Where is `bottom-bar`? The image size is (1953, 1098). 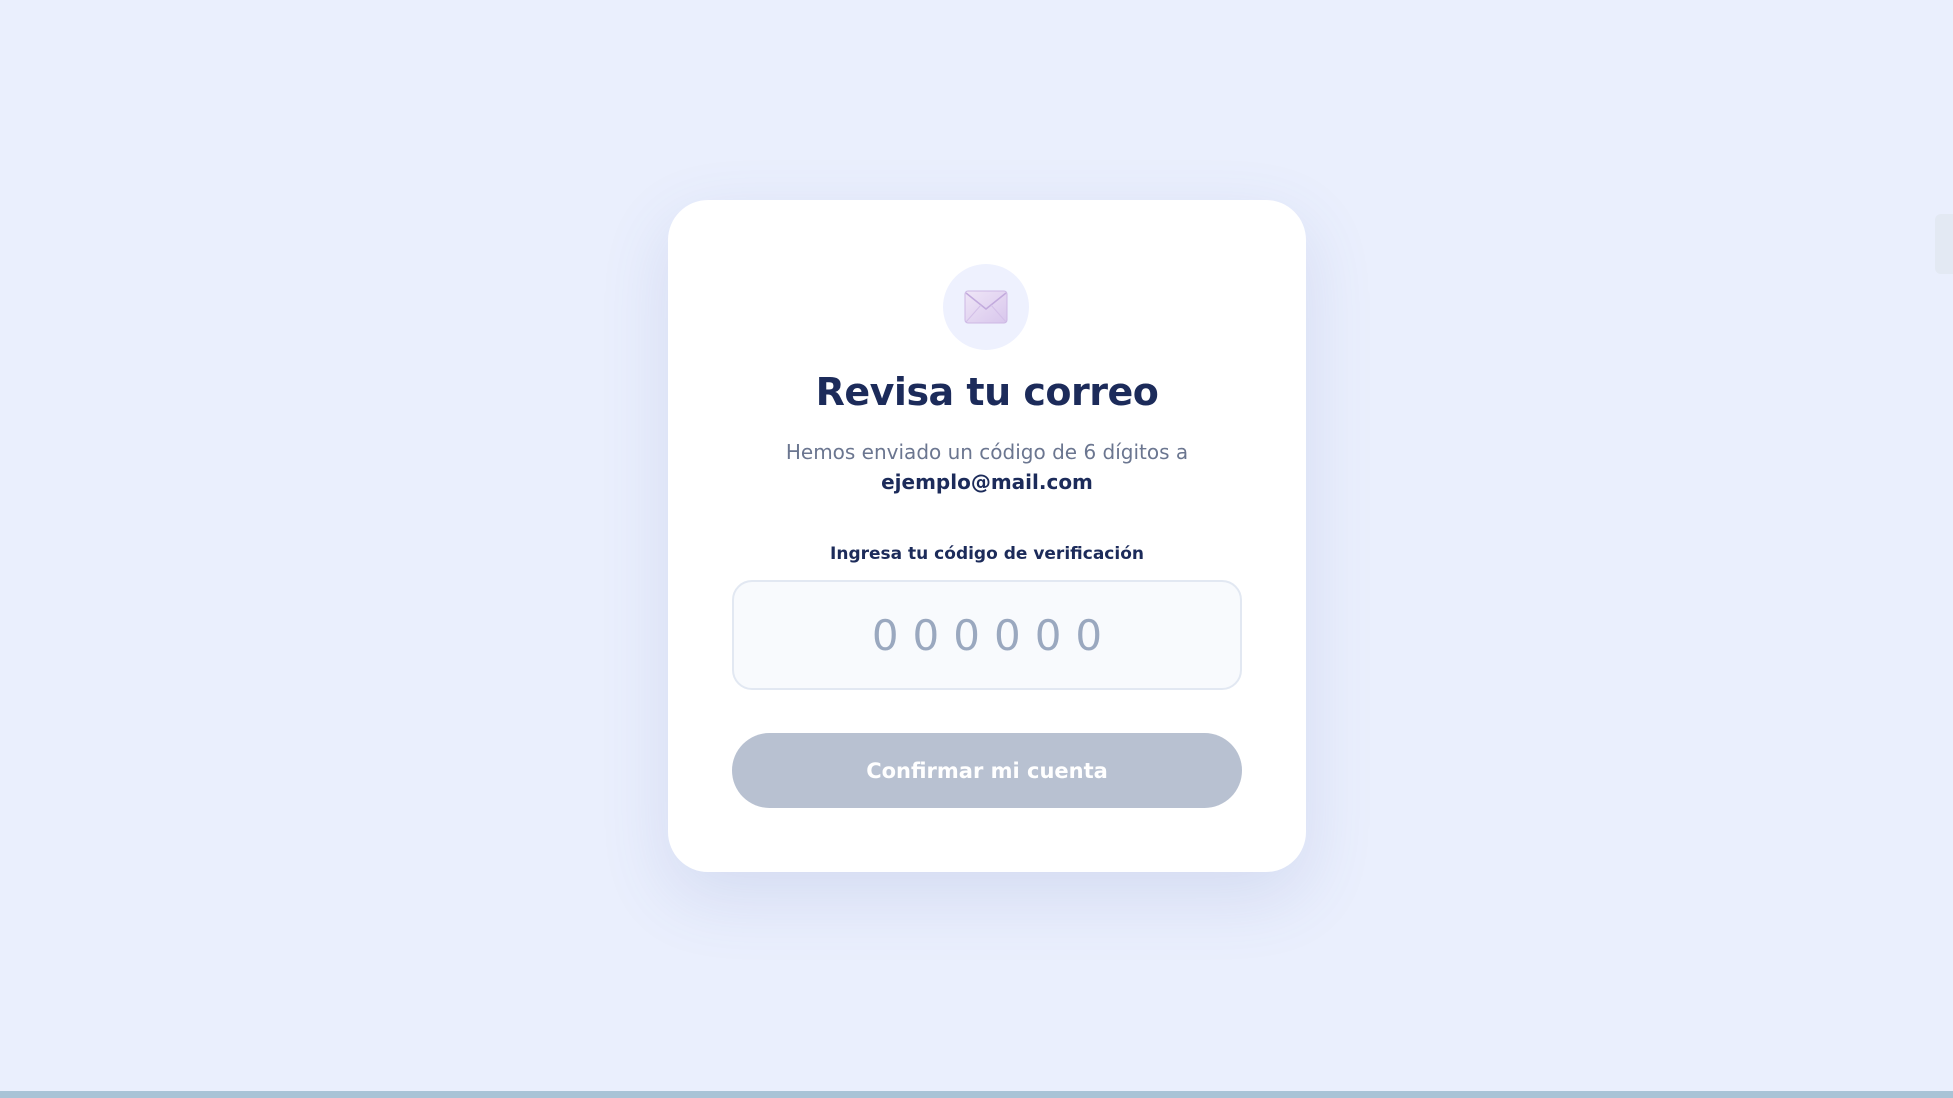 bottom-bar is located at coordinates (976, 1094).